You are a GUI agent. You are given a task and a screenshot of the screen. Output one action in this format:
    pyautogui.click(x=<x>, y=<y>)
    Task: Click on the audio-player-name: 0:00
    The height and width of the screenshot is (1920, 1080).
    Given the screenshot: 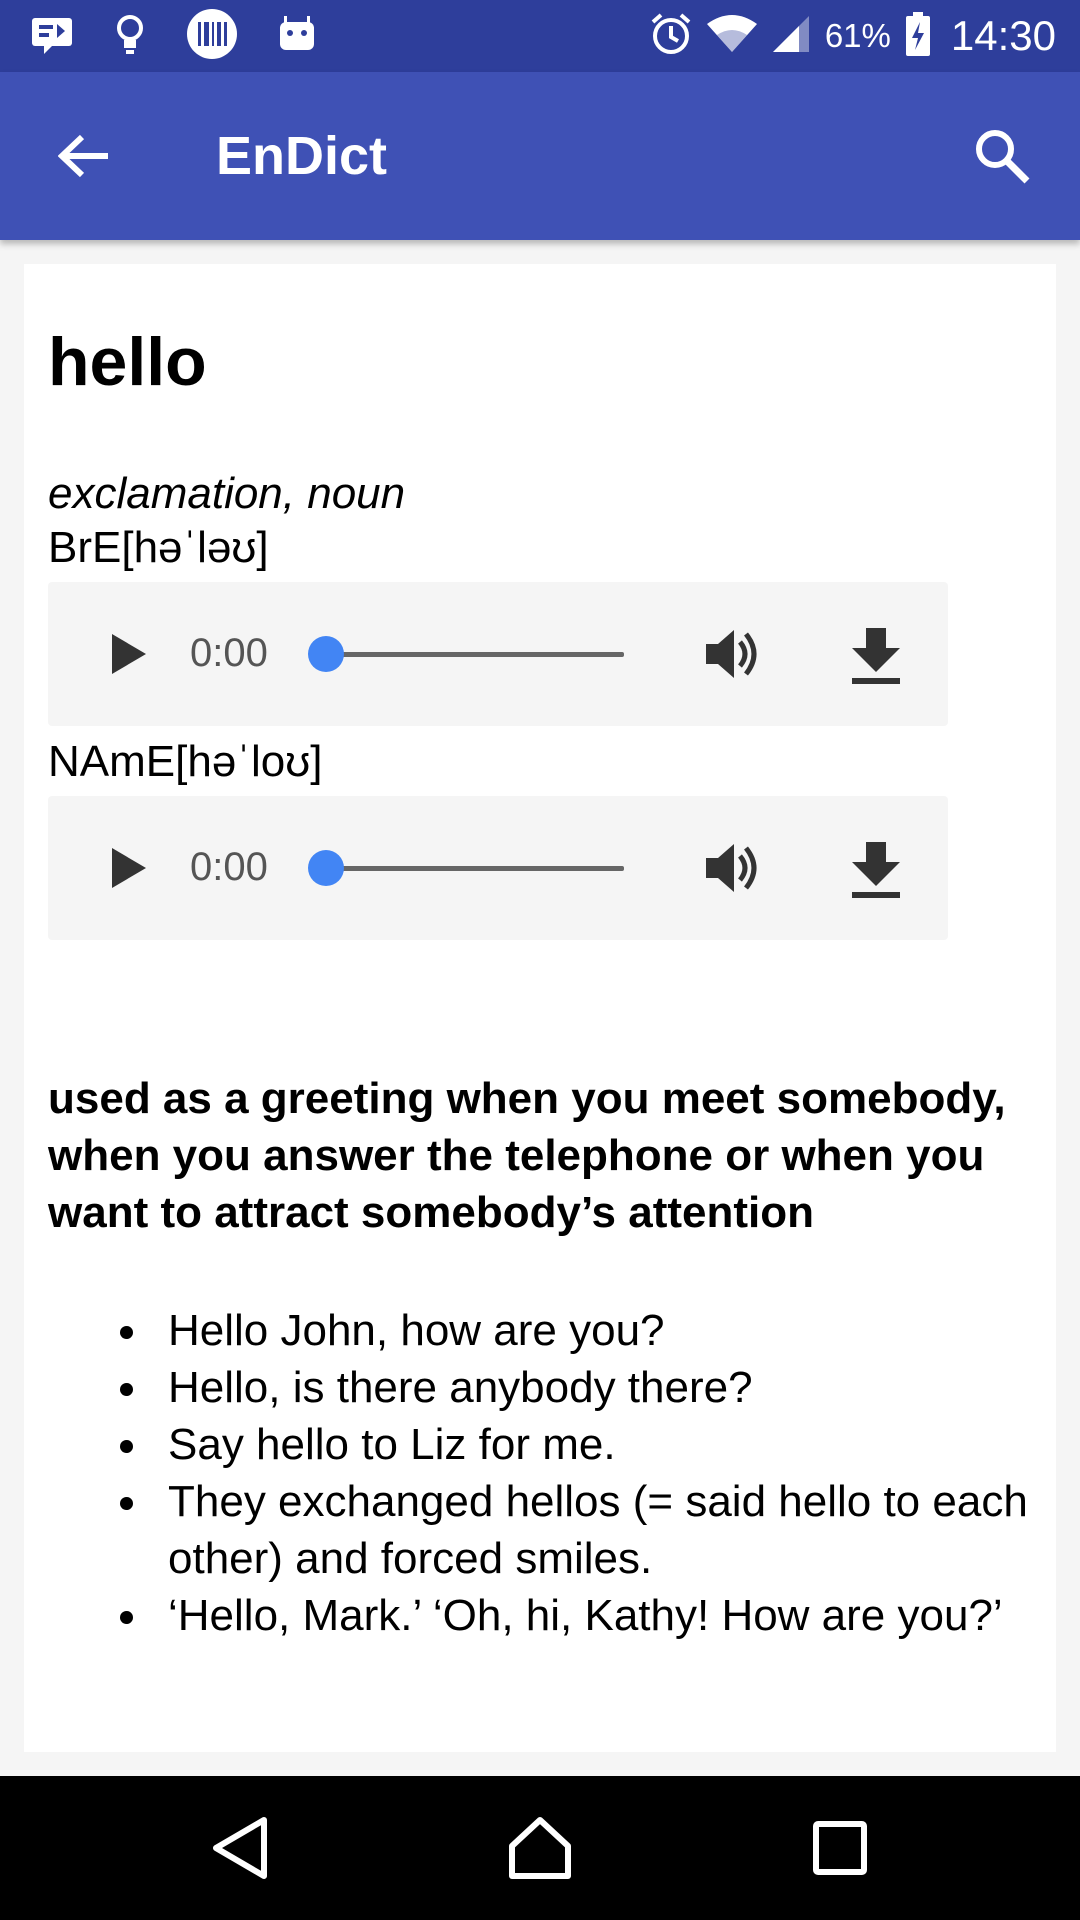 What is the action you would take?
    pyautogui.click(x=498, y=868)
    